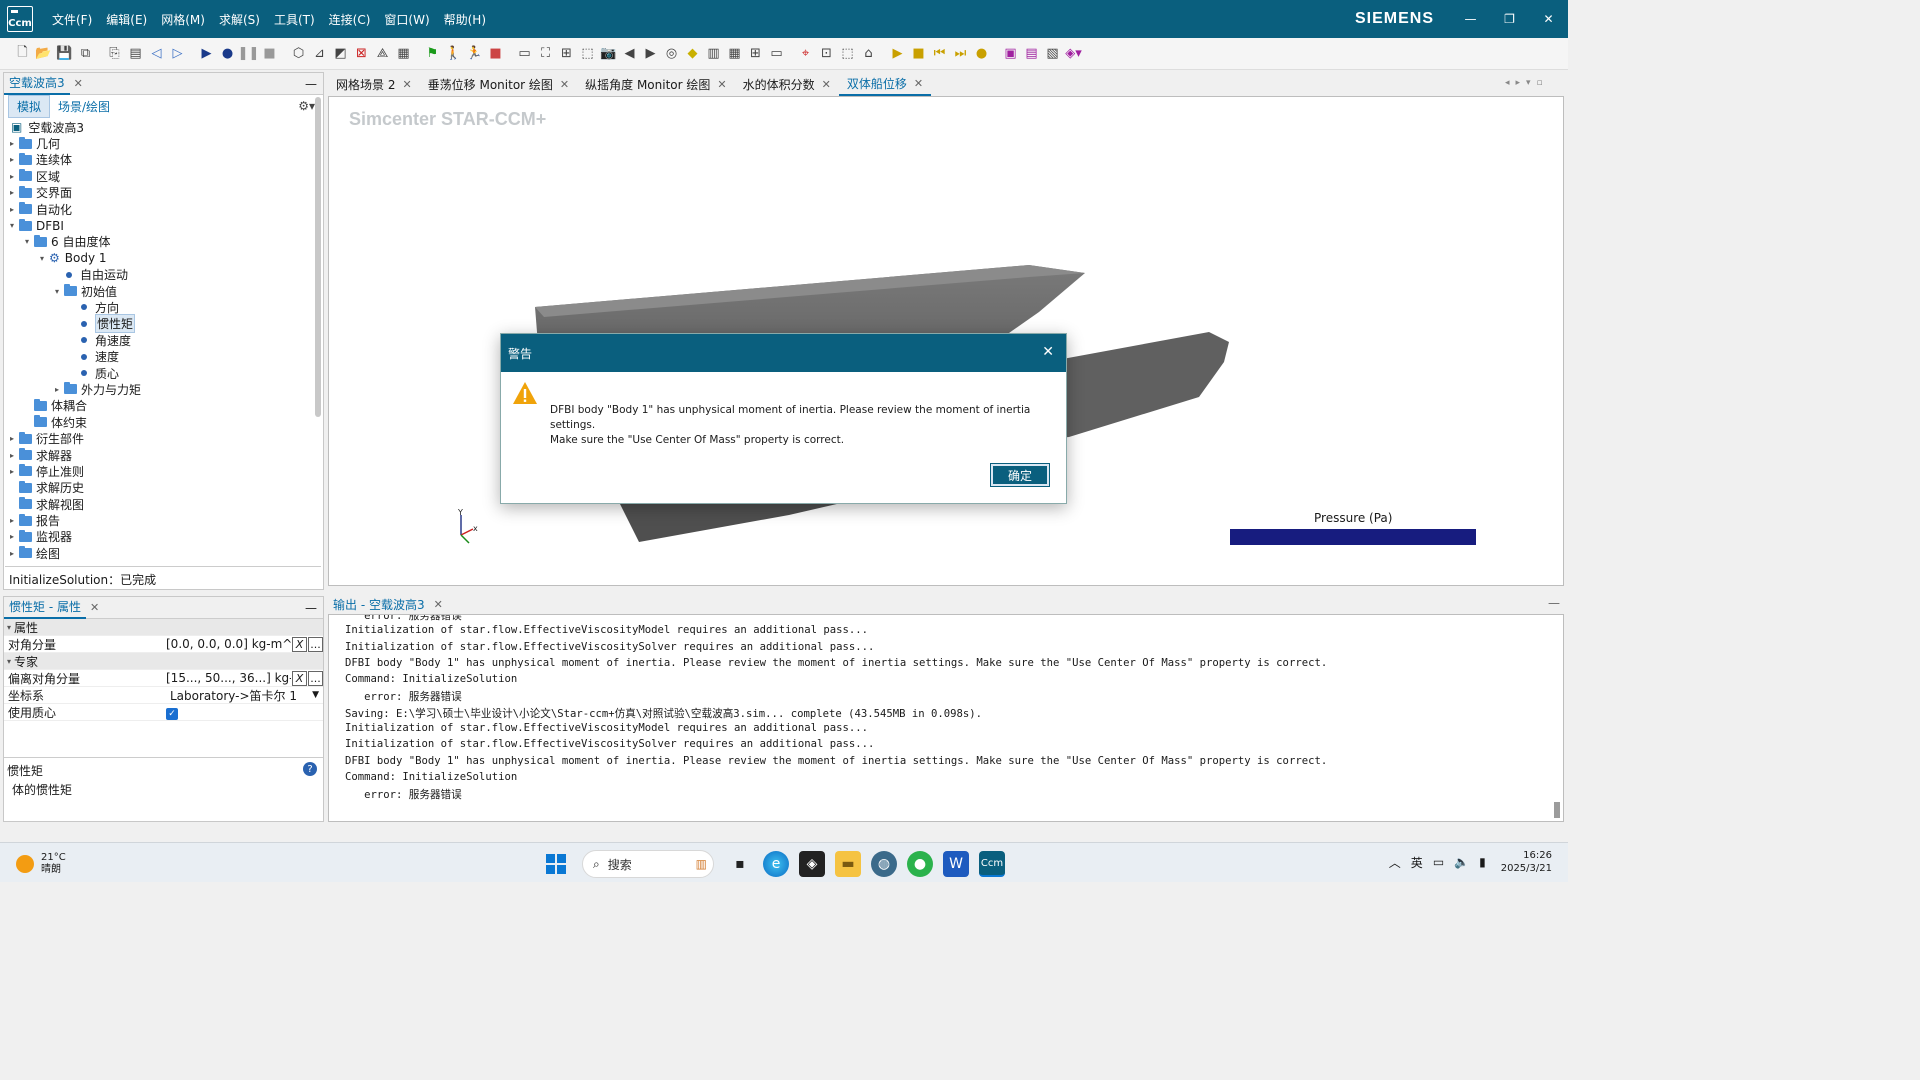 This screenshot has width=1920, height=1080. What do you see at coordinates (161, 504) in the screenshot?
I see `tree-item: 求解视图` at bounding box center [161, 504].